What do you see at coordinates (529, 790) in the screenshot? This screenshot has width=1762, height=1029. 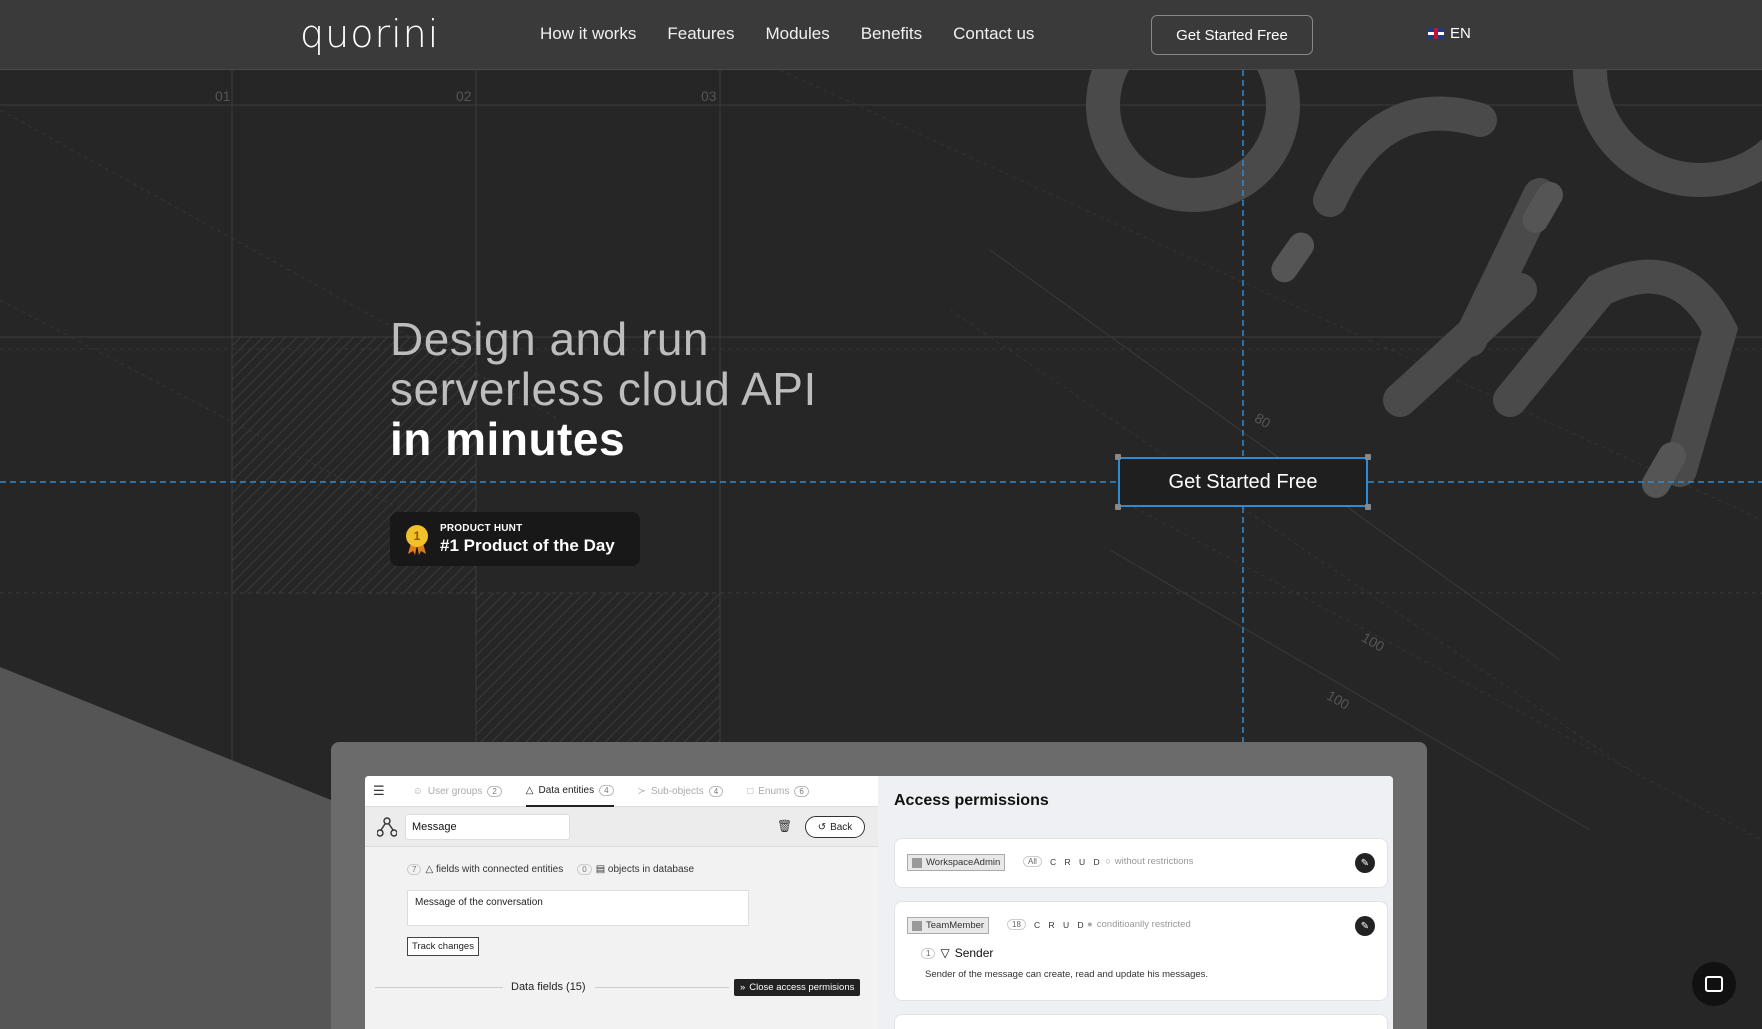 I see `entities-icon: △` at bounding box center [529, 790].